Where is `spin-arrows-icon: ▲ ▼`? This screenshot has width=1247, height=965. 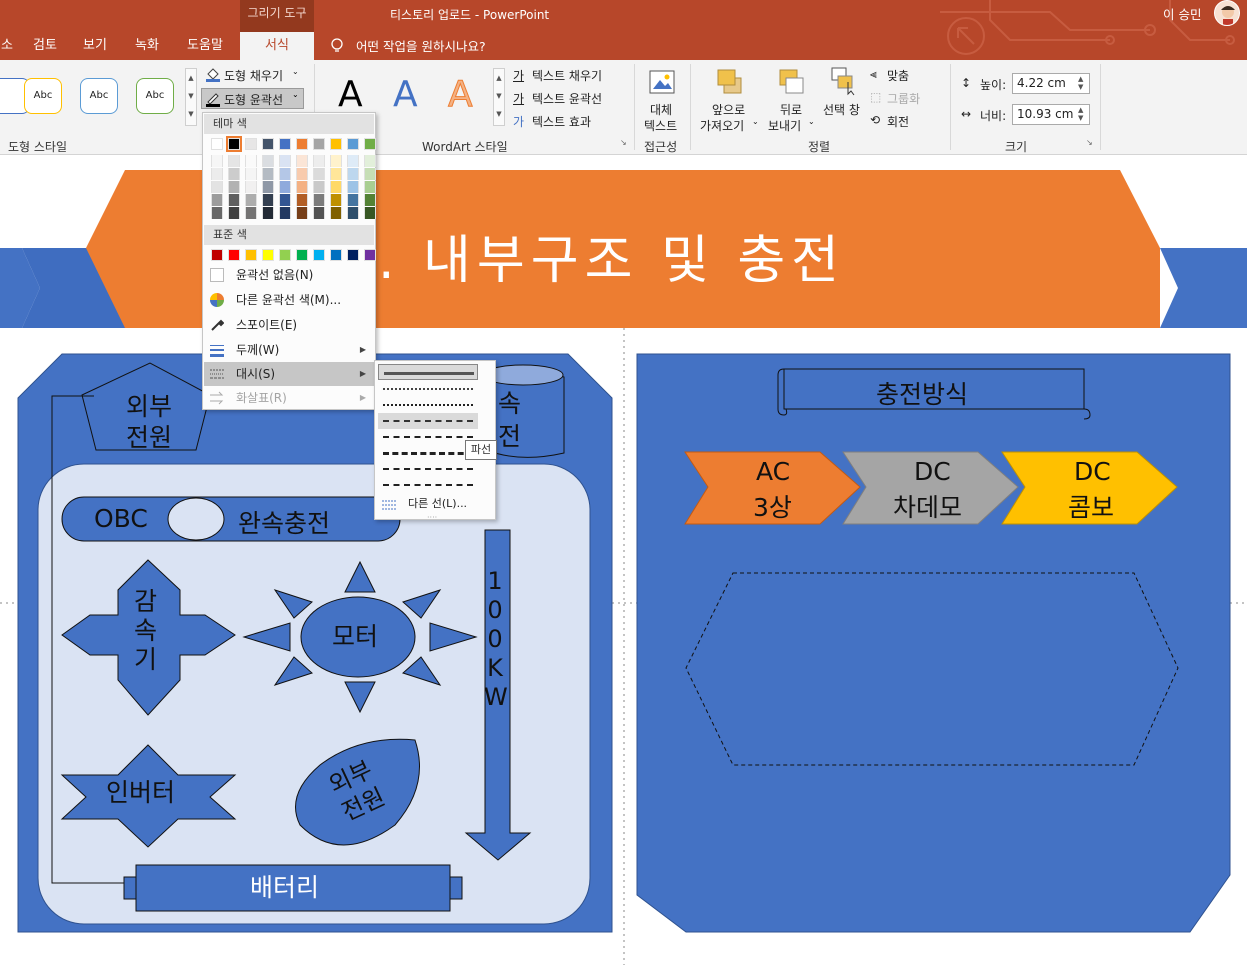
spin-arrows-icon: ▲ ▼ is located at coordinates (1083, 83).